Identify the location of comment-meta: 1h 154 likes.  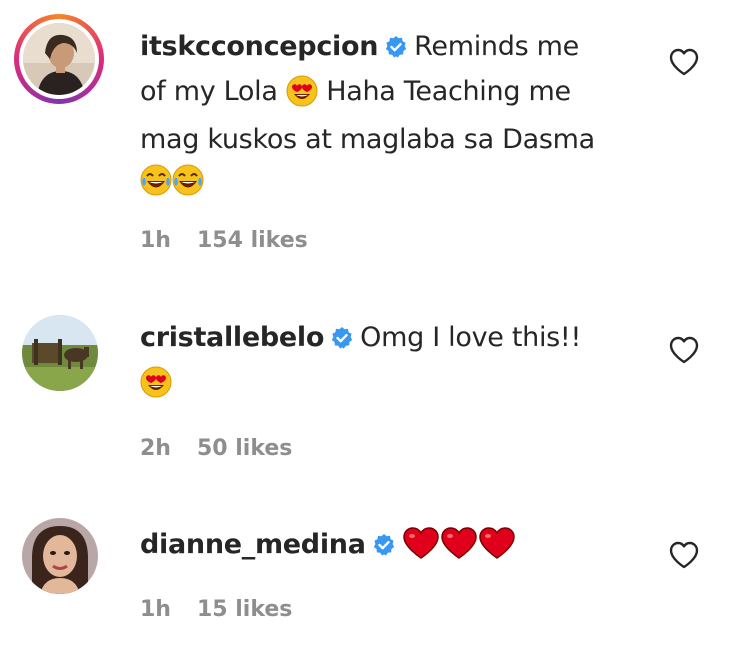
(237, 240).